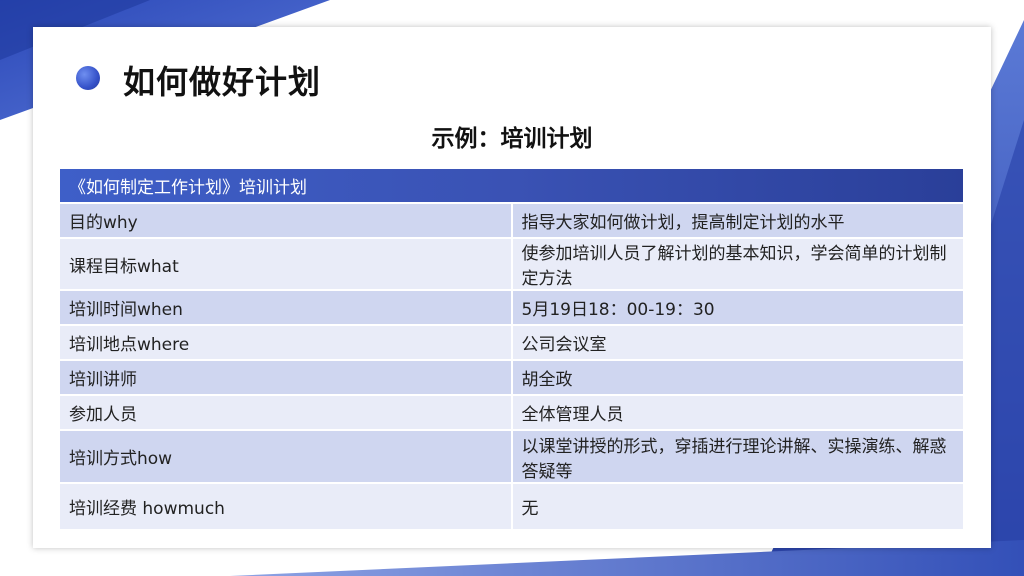  Describe the element at coordinates (286, 308) in the screenshot. I see `row-key: 培训时间when` at that location.